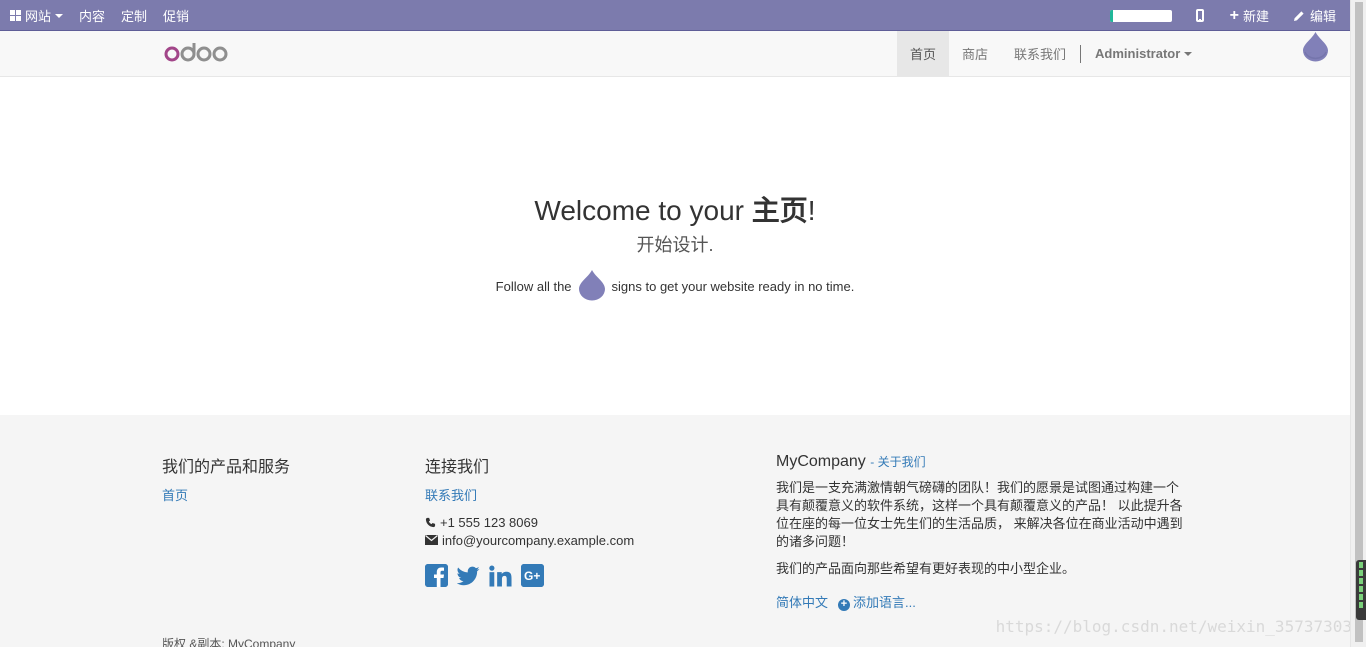 The height and width of the screenshot is (647, 1366). I want to click on about-us-link: - 关于我们, so click(897, 462).